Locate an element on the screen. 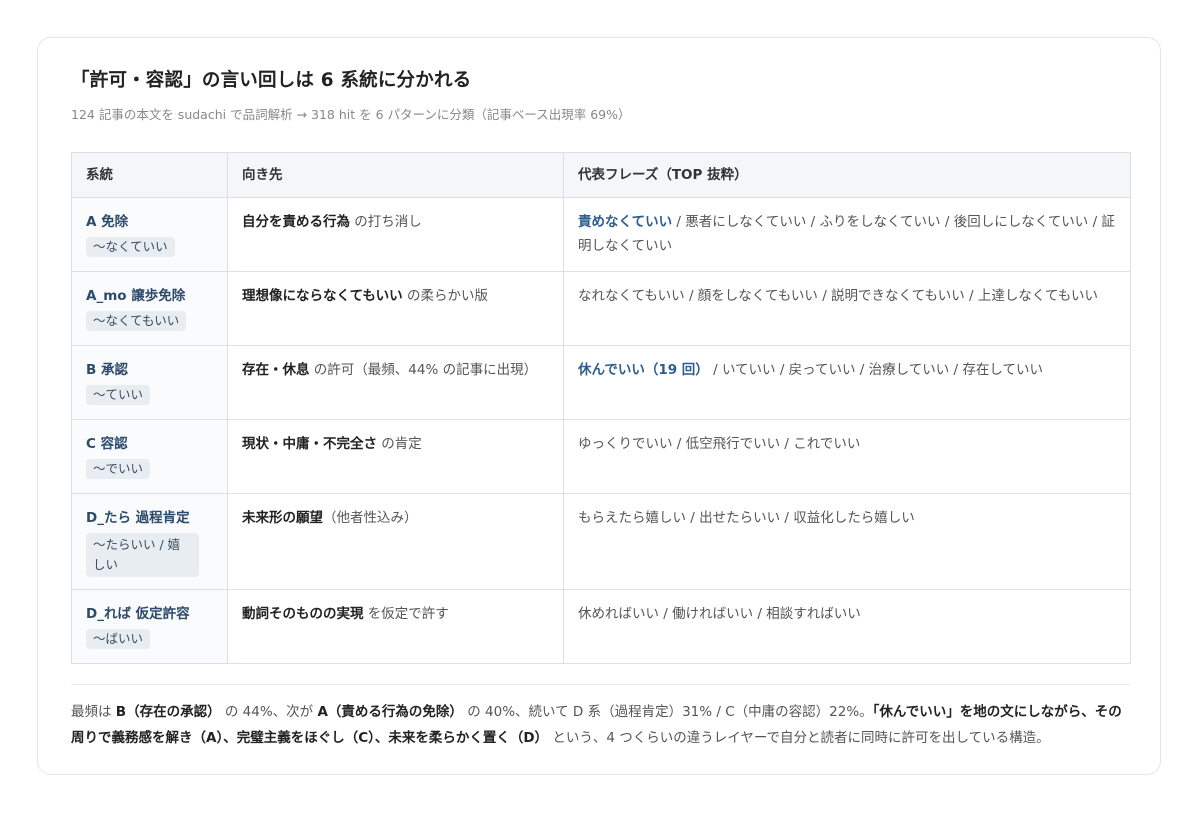  target-bold: 存在・休息 is located at coordinates (276, 370).